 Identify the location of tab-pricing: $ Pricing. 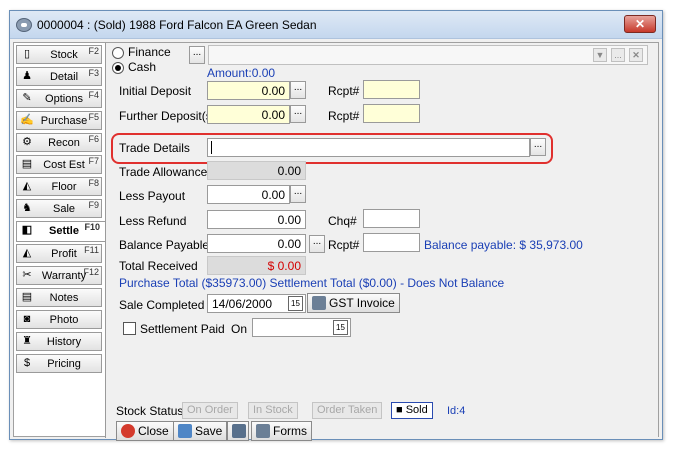
(59, 363).